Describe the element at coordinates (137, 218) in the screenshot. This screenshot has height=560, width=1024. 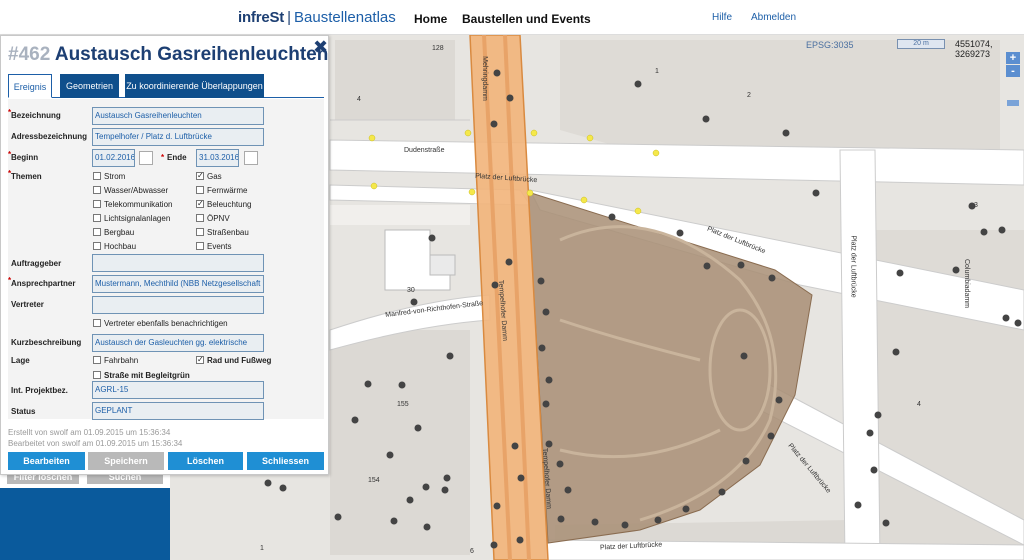
I see `checkbox-label: Lichtsignalanlagen` at that location.